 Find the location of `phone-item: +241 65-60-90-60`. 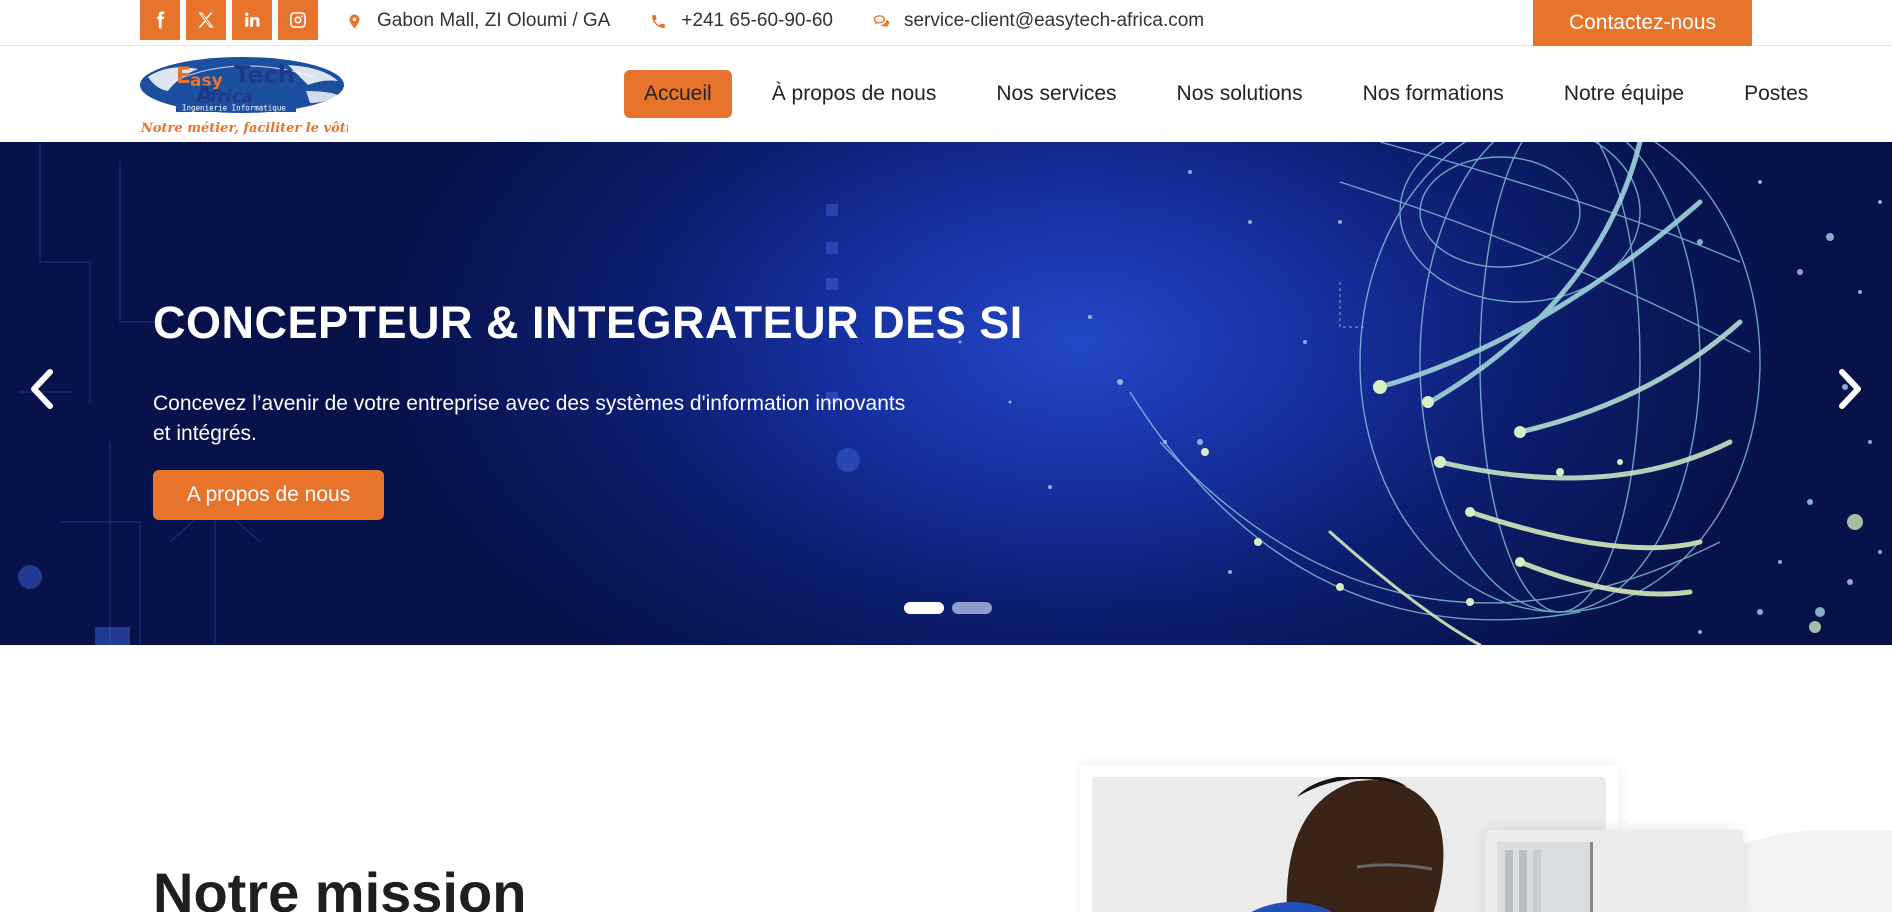

phone-item: +241 65-60-90-60 is located at coordinates (741, 21).